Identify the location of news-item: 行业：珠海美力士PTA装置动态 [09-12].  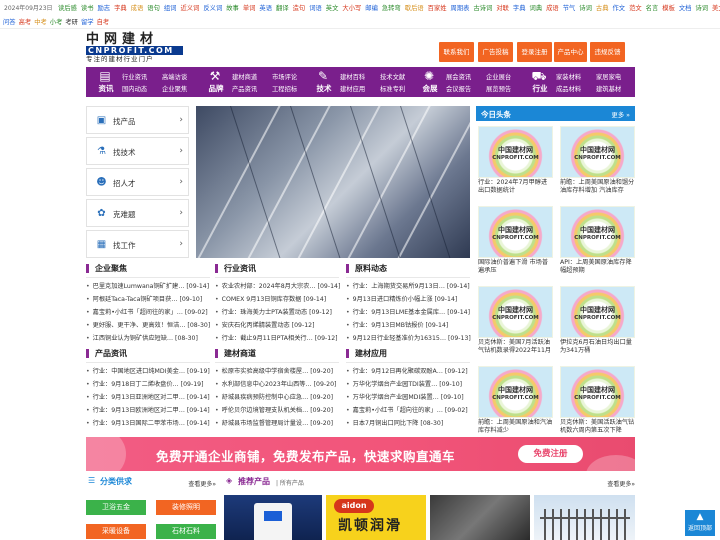
(277, 311).